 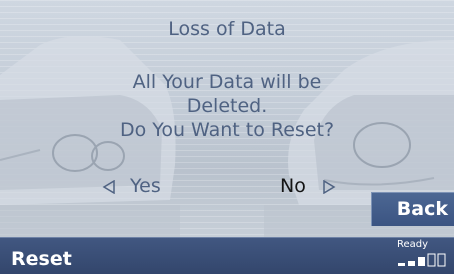 What do you see at coordinates (227, 255) in the screenshot?
I see `status-bar: Reset Ready` at bounding box center [227, 255].